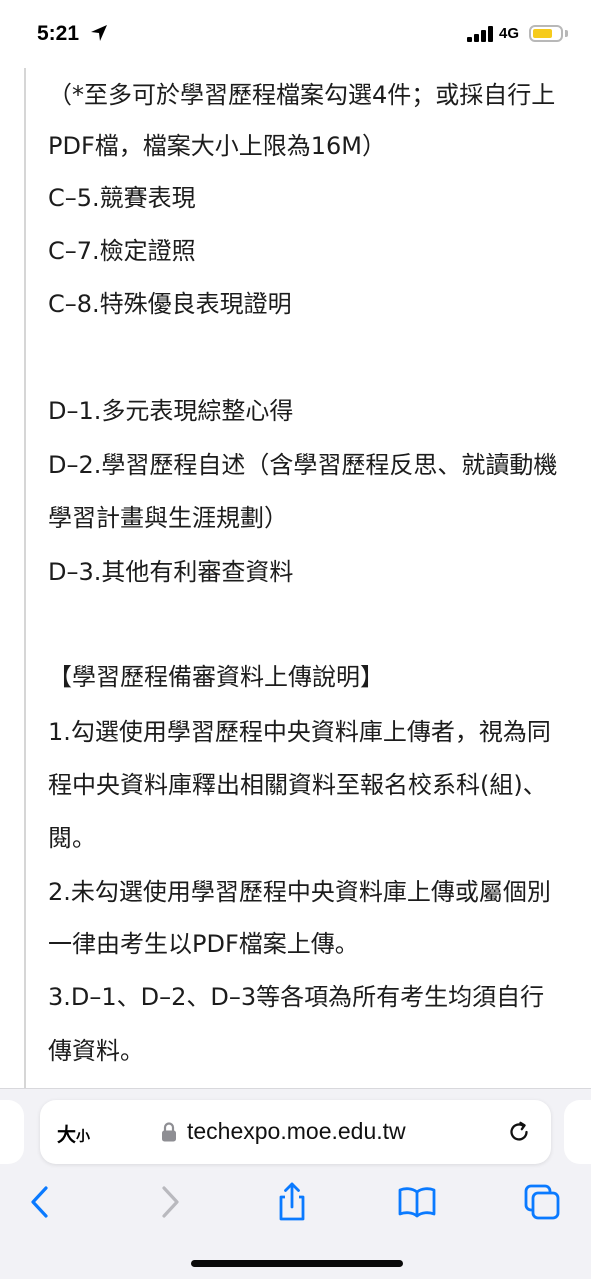 This screenshot has width=591, height=1279. What do you see at coordinates (297, 785) in the screenshot?
I see `text-line: 程中央資料庫釋出相關資料至報名校系科(組)、` at bounding box center [297, 785].